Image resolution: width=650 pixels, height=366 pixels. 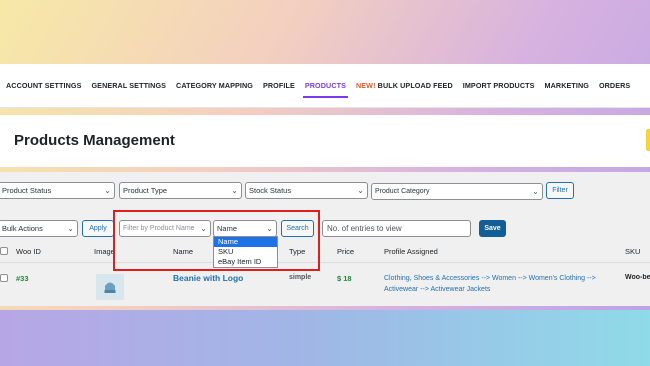 I want to click on page-header: Products Management, so click(x=325, y=141).